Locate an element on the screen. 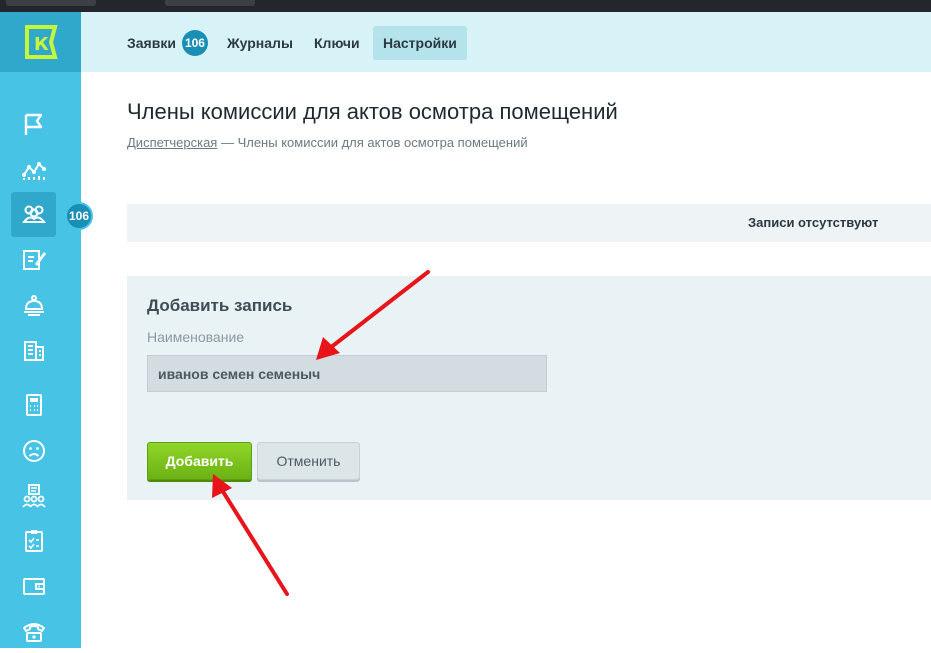 Image resolution: width=931 pixels, height=653 pixels. sidebar-item-checklist is located at coordinates (33, 540).